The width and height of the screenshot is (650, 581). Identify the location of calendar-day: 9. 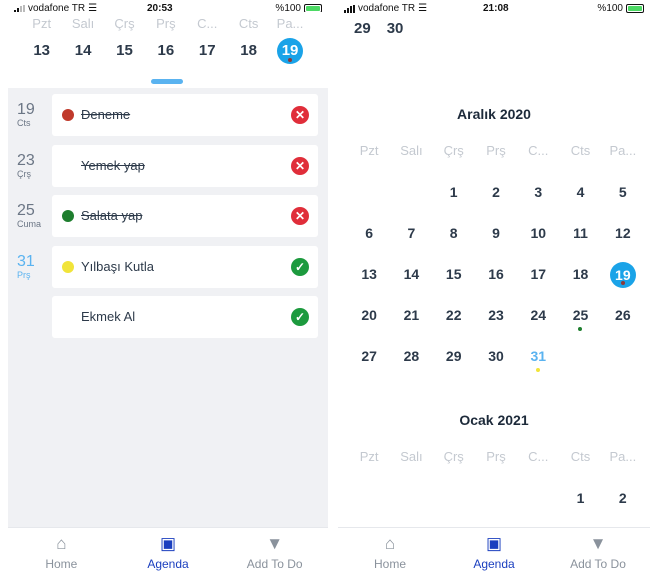
(496, 241).